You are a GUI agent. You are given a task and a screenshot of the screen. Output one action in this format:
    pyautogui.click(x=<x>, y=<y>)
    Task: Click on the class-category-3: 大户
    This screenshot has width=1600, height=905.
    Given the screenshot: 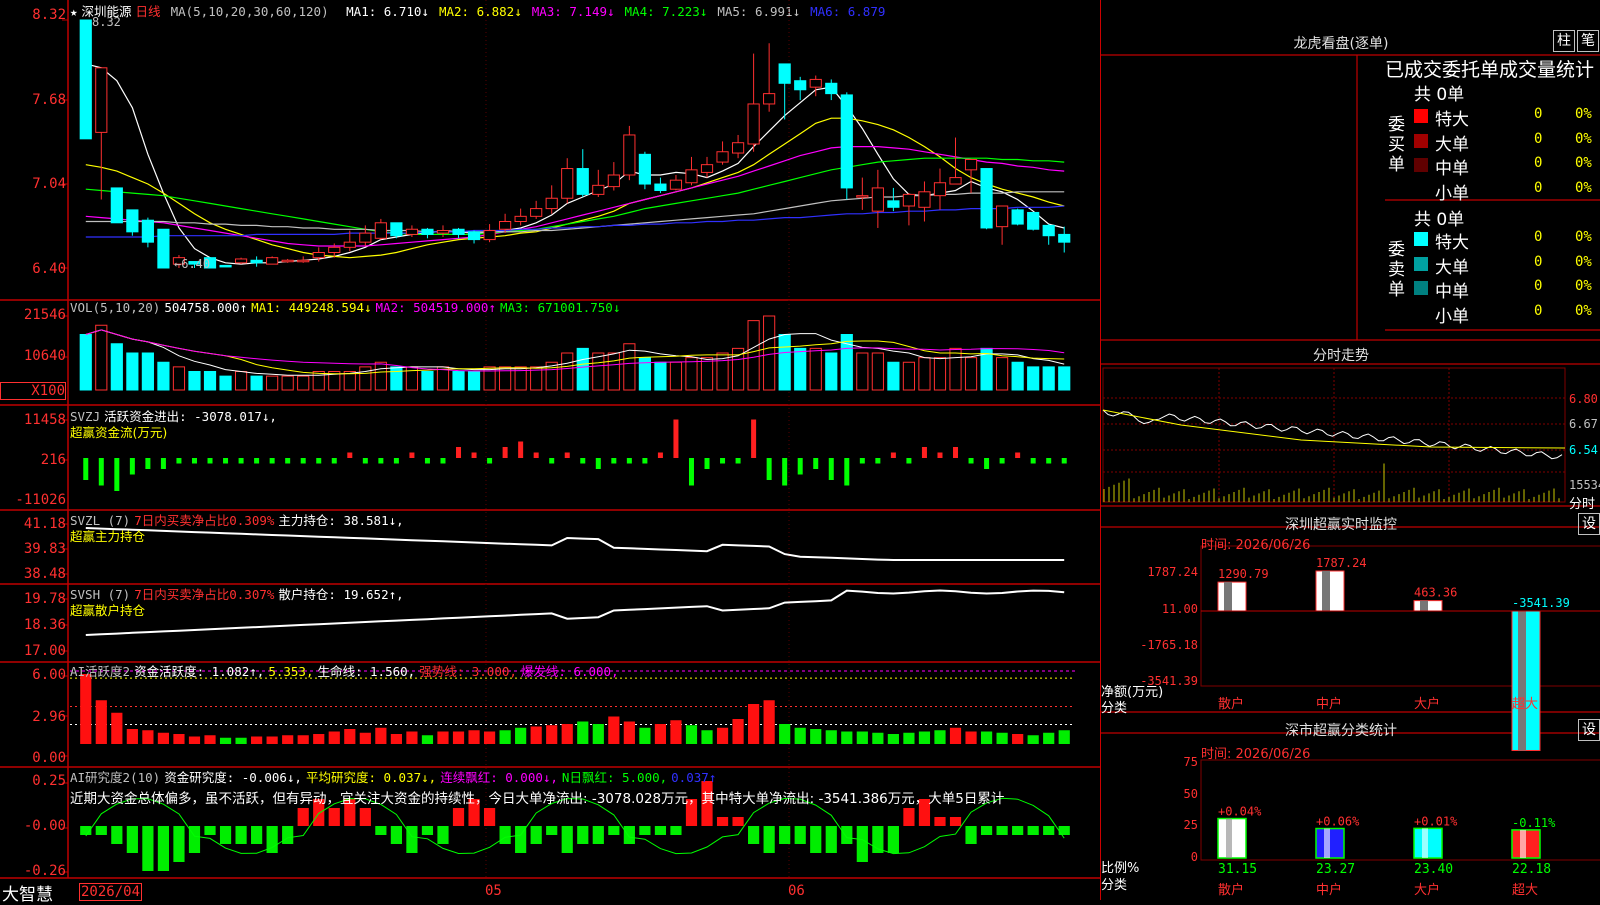 What is the action you would take?
    pyautogui.click(x=1427, y=890)
    